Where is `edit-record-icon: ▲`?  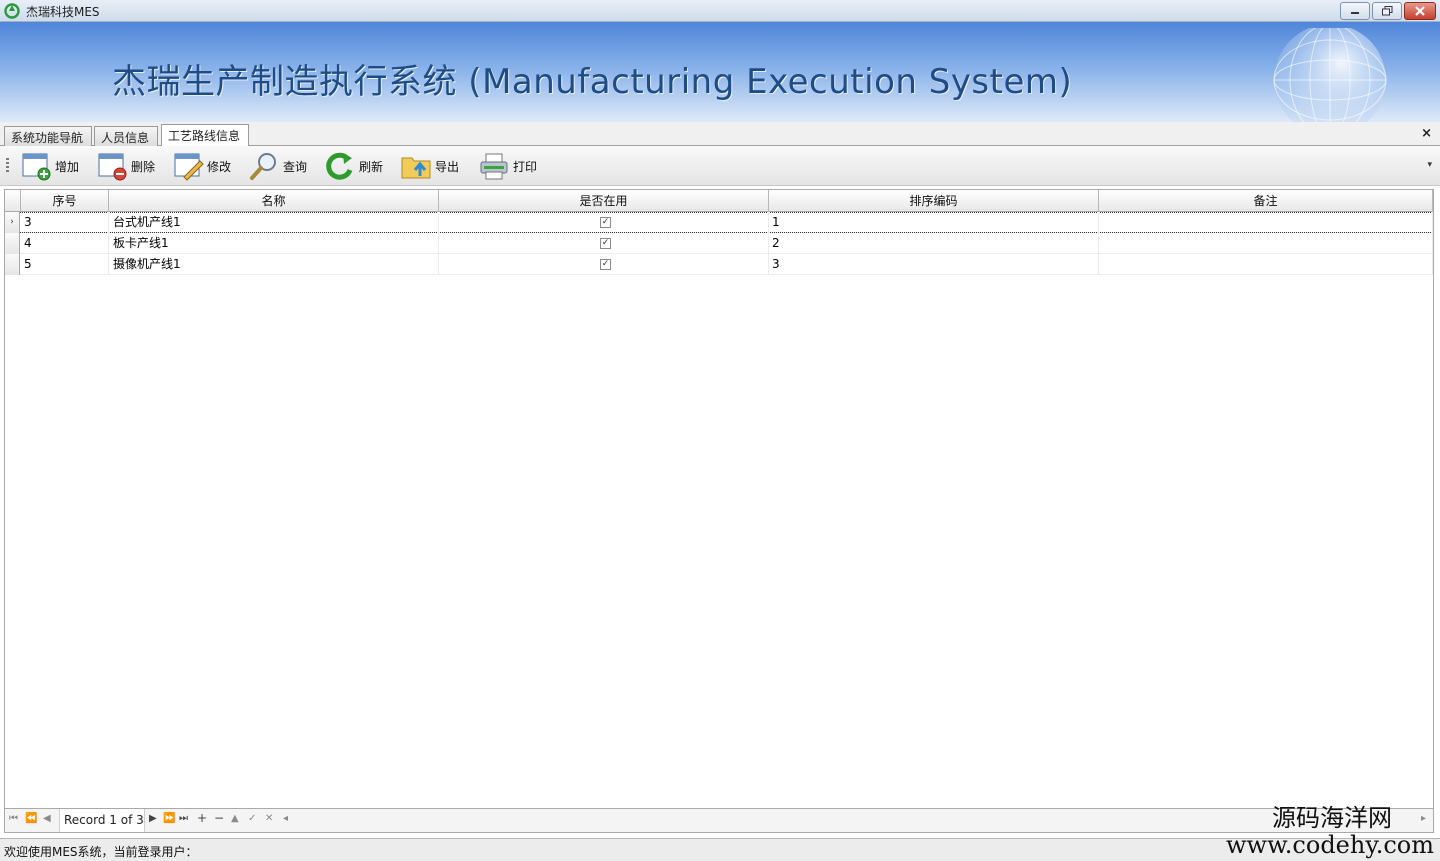
edit-record-icon: ▲ is located at coordinates (235, 818).